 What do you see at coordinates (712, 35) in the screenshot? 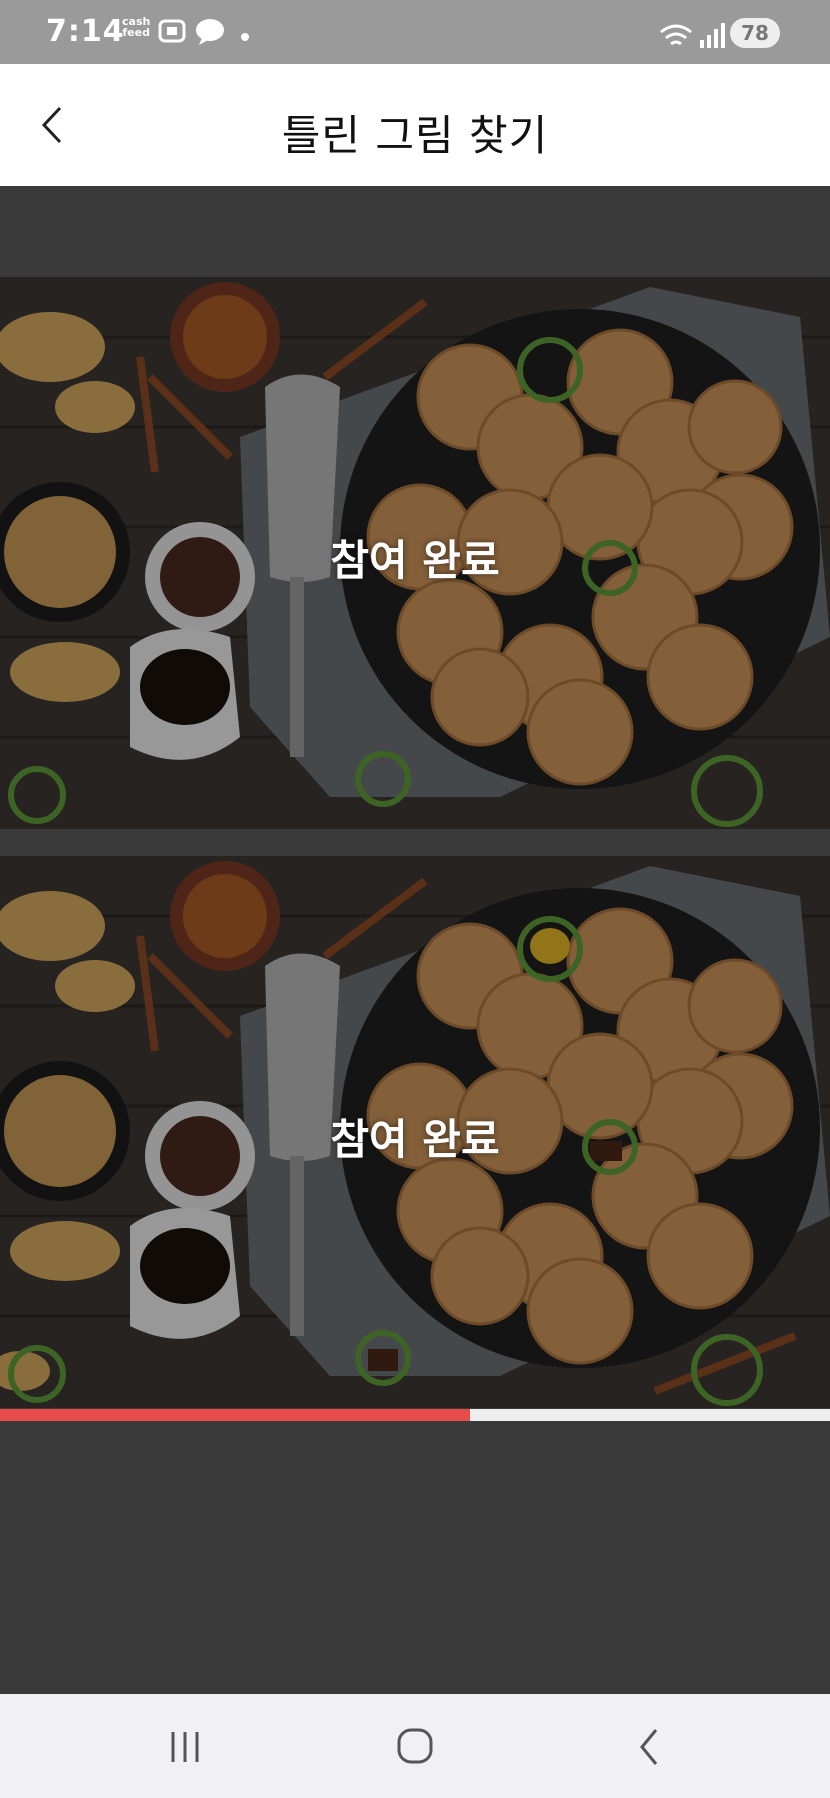
I see `signal-icon` at bounding box center [712, 35].